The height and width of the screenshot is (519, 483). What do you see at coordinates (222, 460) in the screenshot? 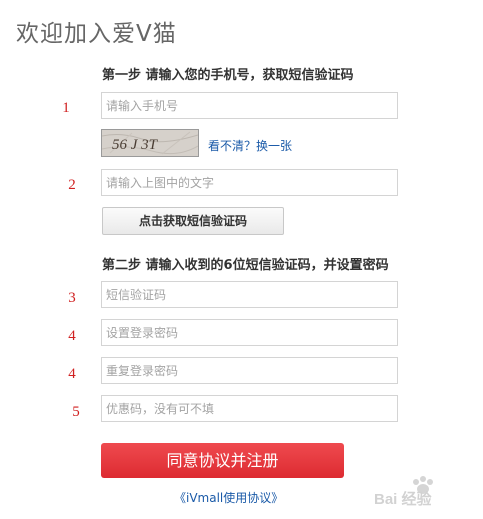
I see `agree-and-register-button: 同意协议并注册` at bounding box center [222, 460].